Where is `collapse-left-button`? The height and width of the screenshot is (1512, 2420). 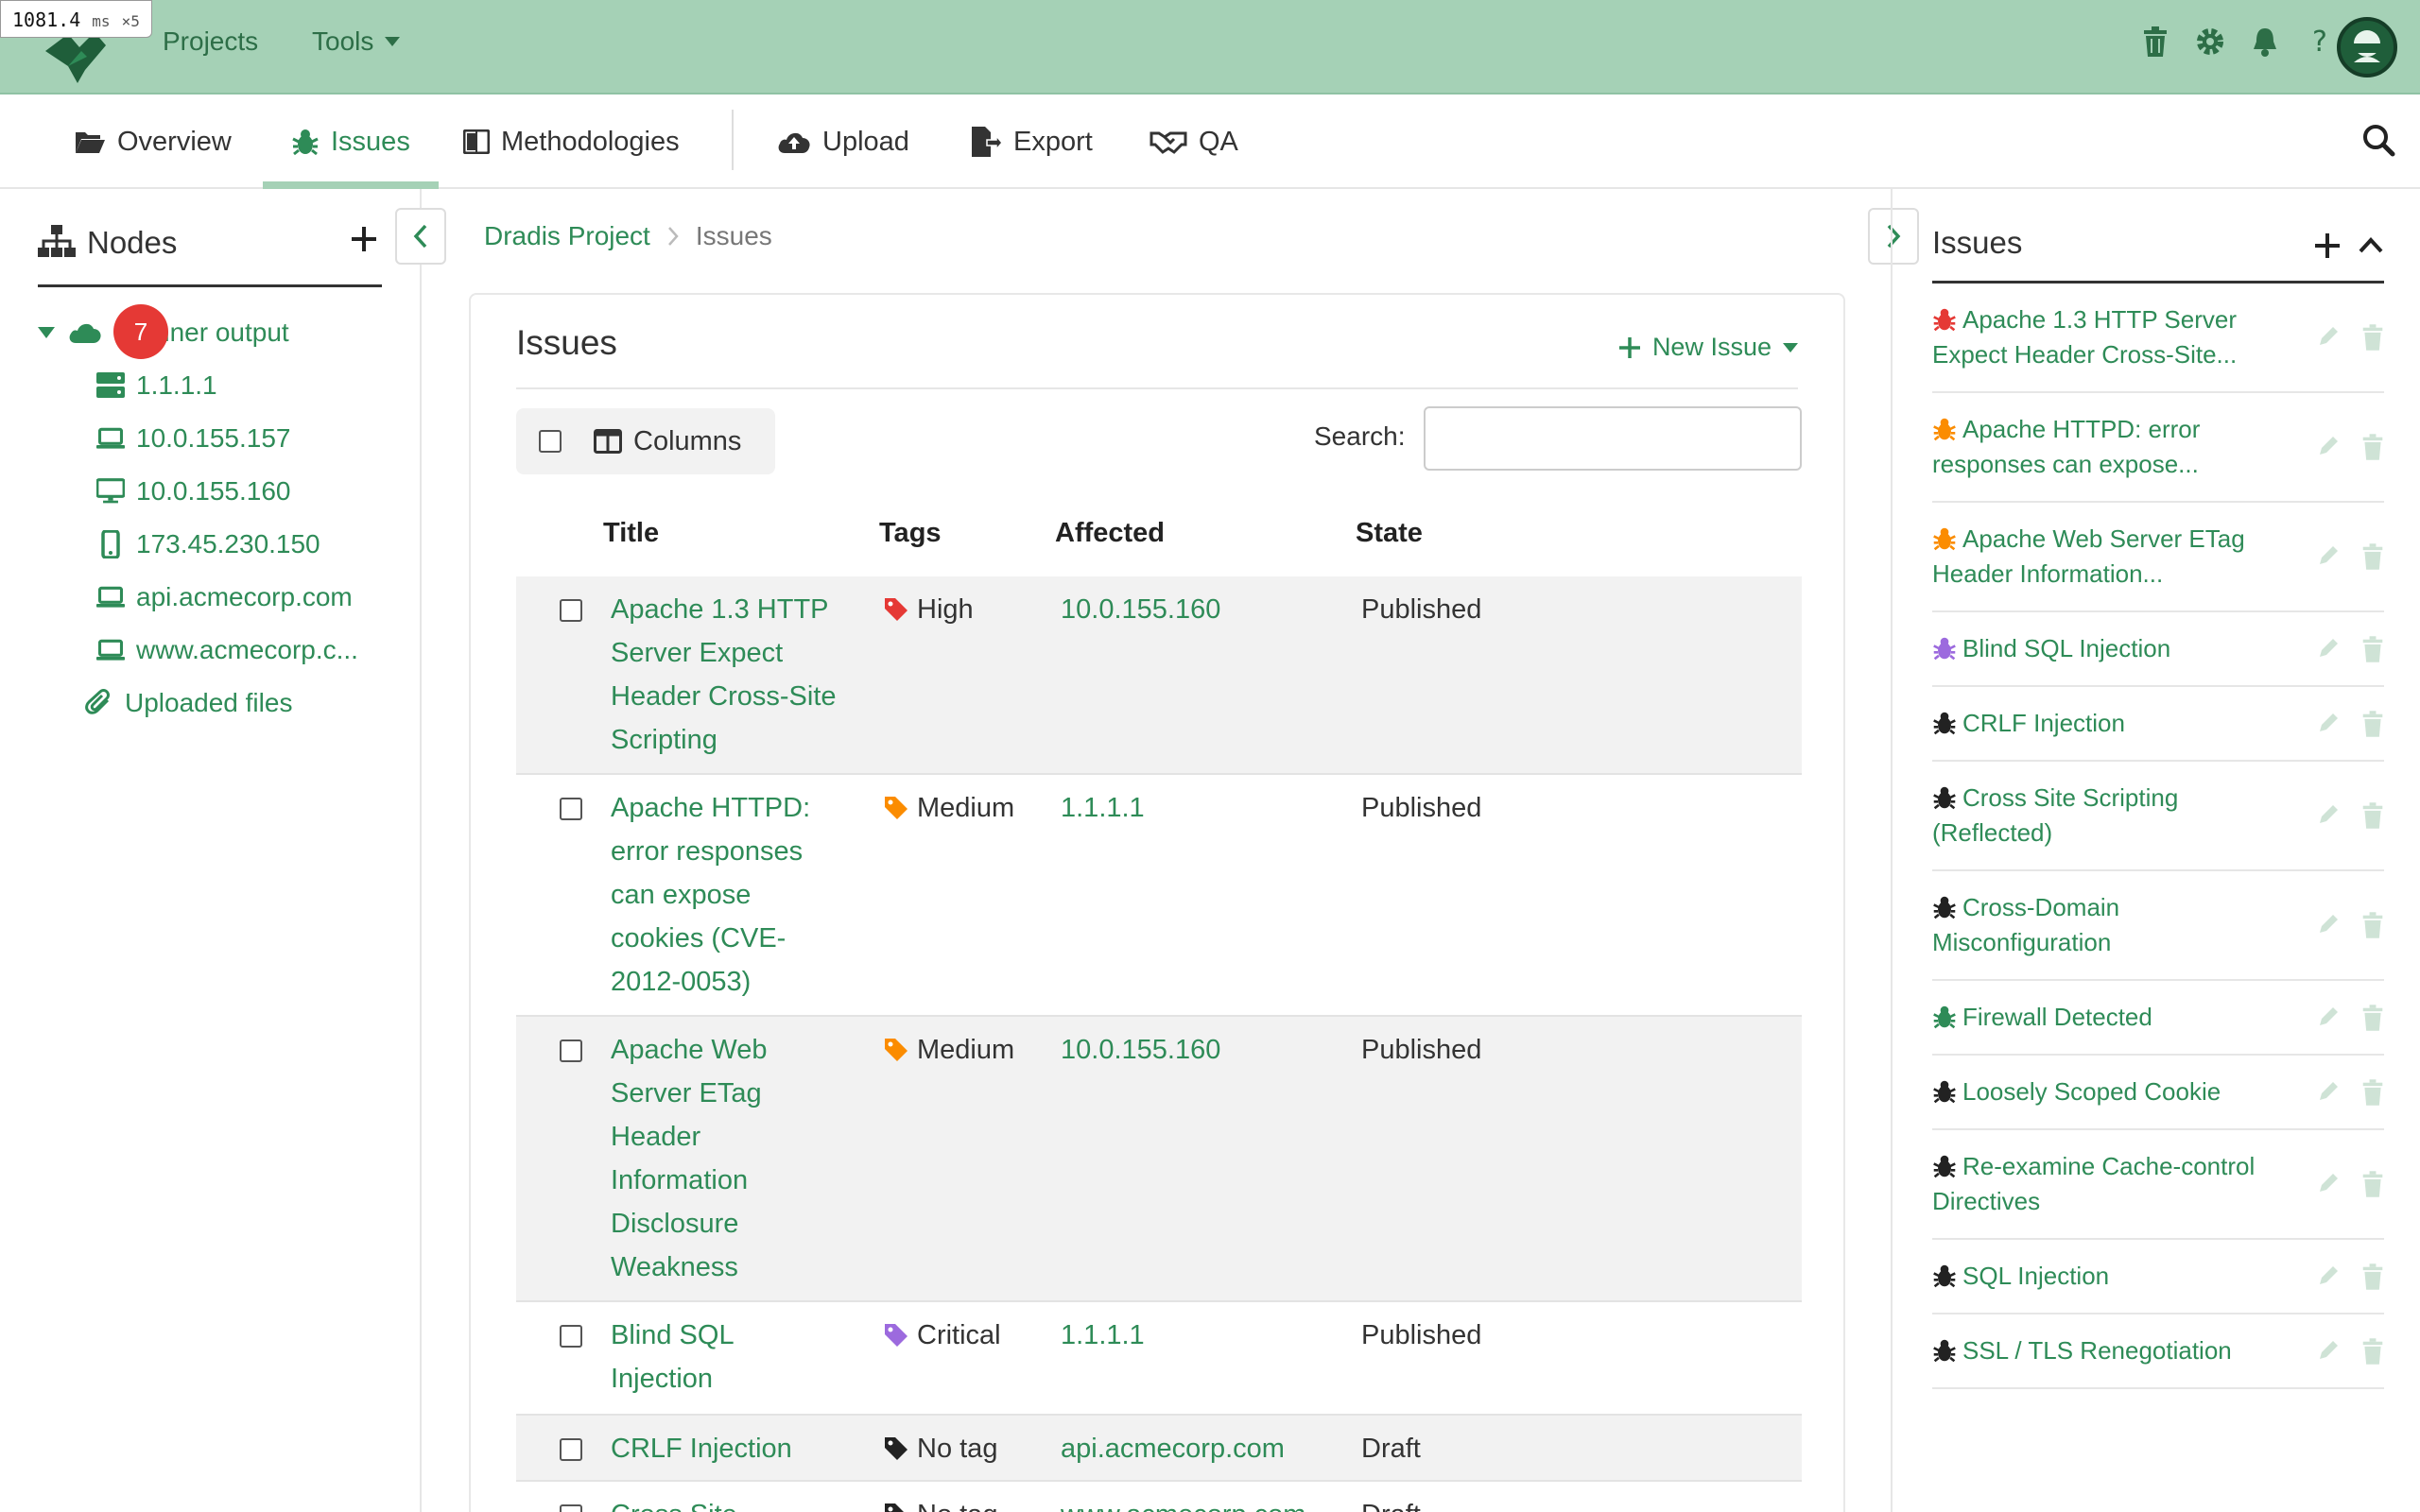
collapse-left-button is located at coordinates (421, 236).